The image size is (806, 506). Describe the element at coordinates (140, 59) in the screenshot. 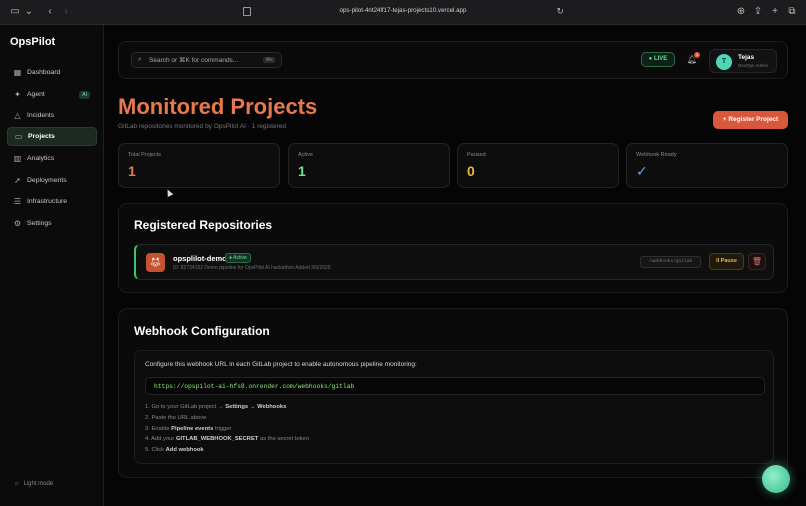

I see `search-icon: ⌕` at that location.